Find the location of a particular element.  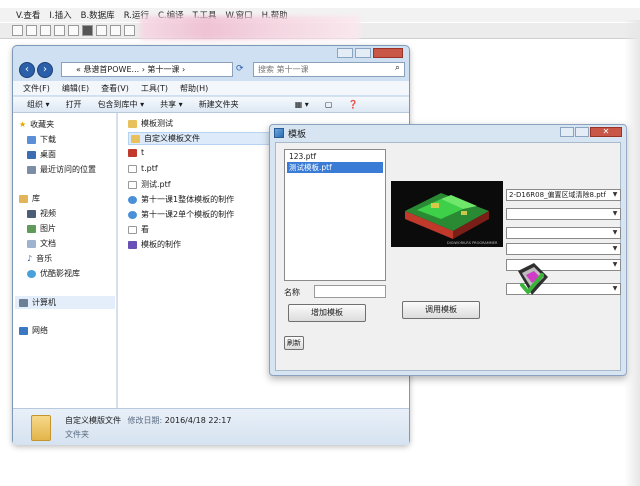

picture-icon is located at coordinates (31, 228).